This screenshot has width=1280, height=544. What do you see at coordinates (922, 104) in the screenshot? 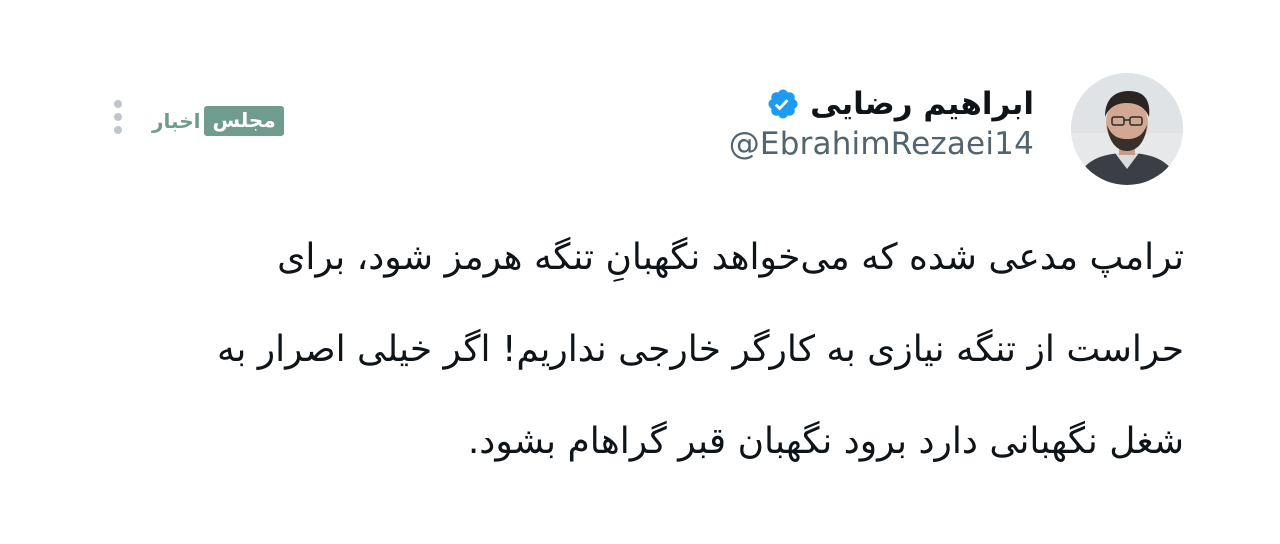
I see `author-display-name: ابراهیم رضایی` at bounding box center [922, 104].